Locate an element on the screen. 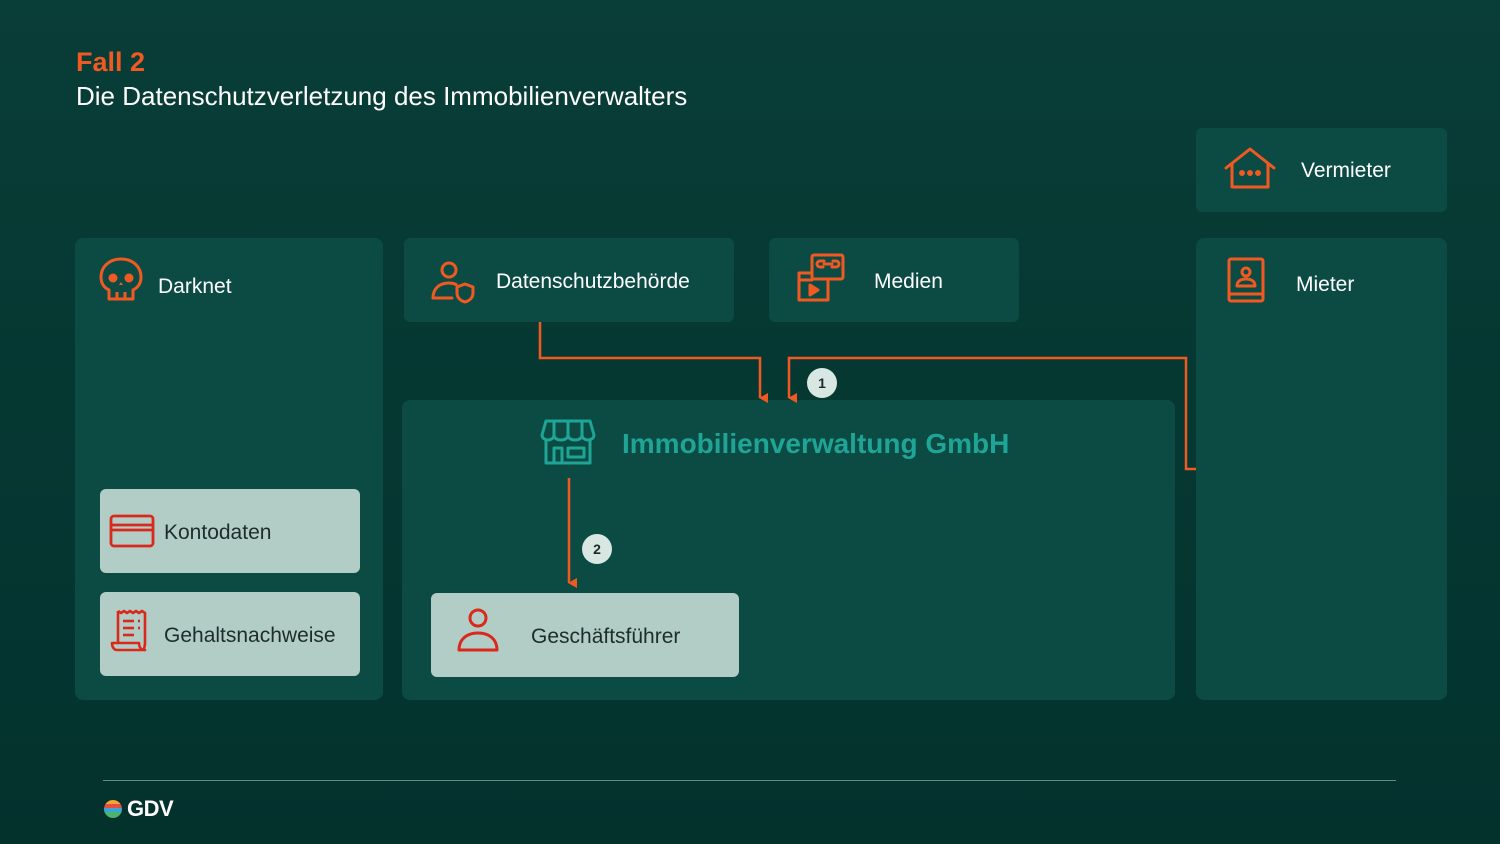 The width and height of the screenshot is (1500, 844). company-label: Immobilienverwaltung GmbH is located at coordinates (816, 443).